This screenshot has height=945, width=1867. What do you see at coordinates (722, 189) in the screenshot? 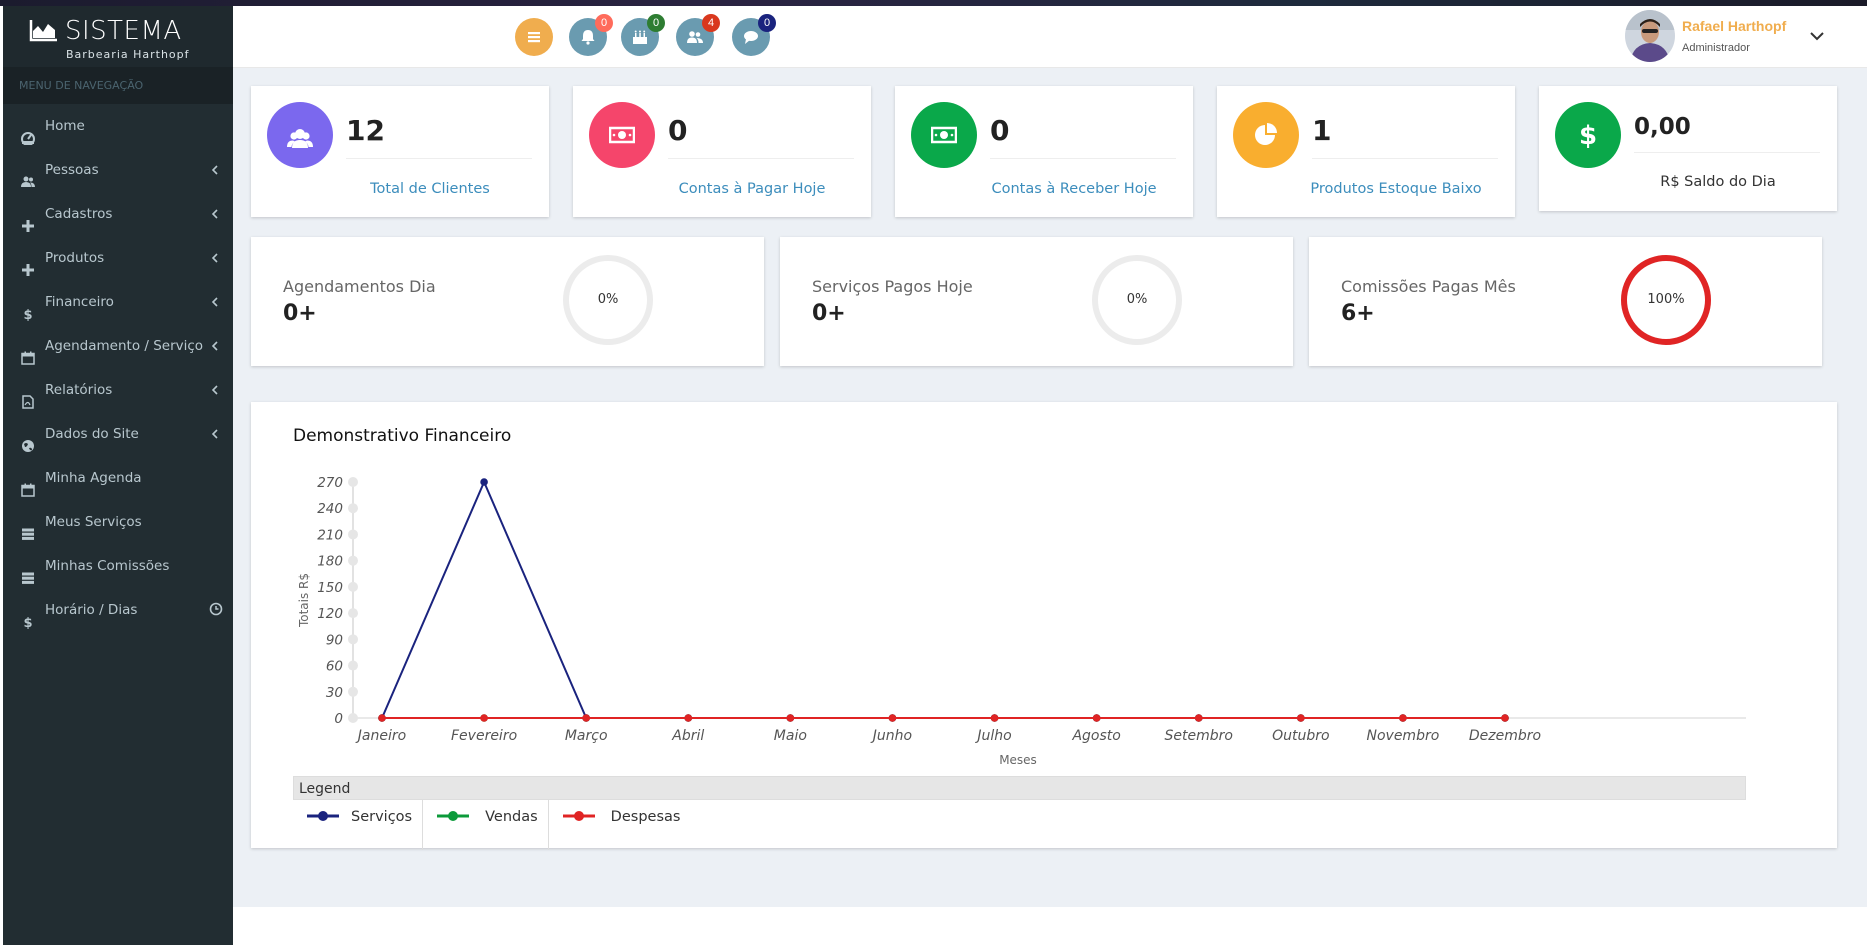
I see `stat-label: Contas à Pagar Hoje` at bounding box center [722, 189].